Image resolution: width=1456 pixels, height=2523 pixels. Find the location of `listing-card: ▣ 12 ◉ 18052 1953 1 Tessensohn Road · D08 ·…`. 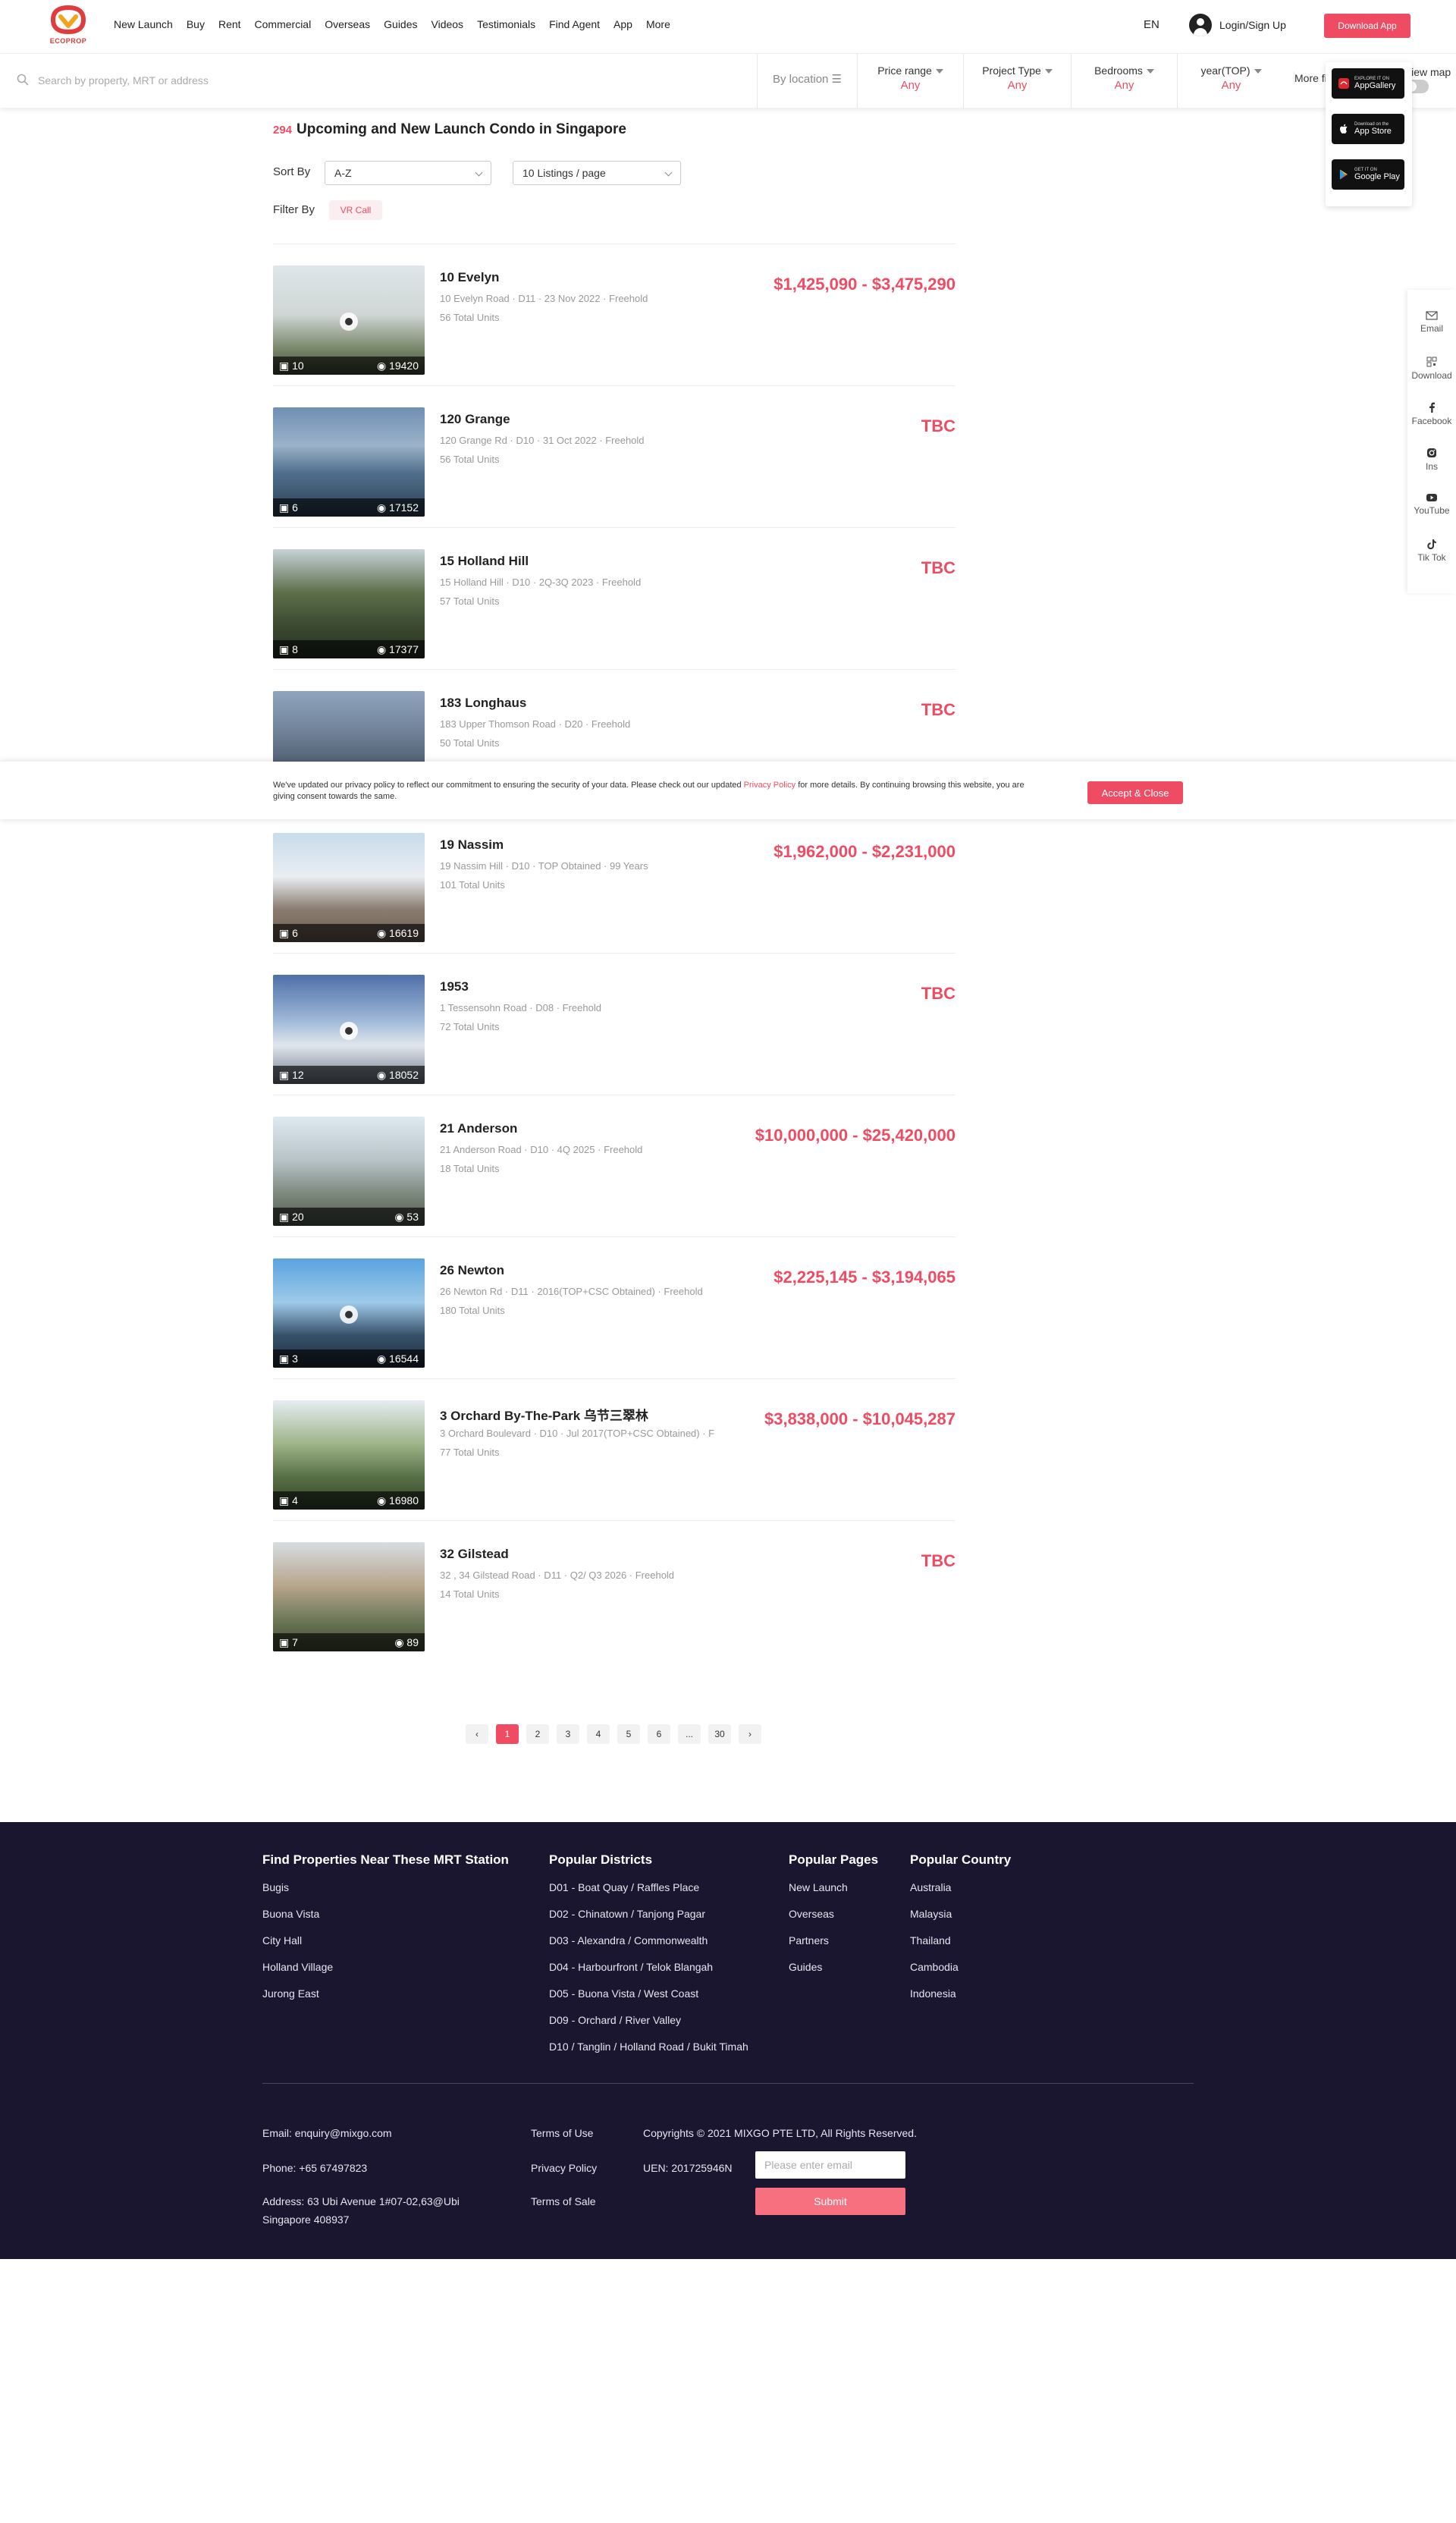

listing-card: ▣ 12 ◉ 18052 1953 1 Tessensohn Road · D08 ·… is located at coordinates (614, 1024).